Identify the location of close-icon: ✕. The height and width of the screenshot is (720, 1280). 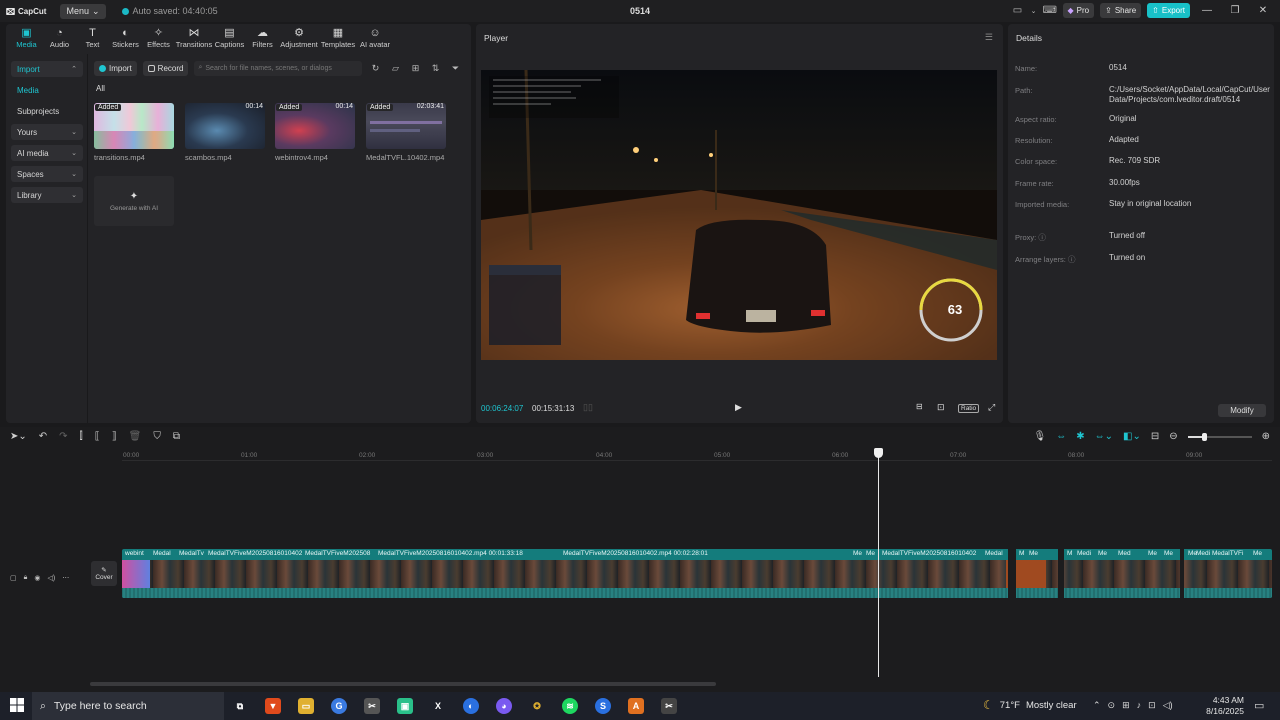
(1263, 10).